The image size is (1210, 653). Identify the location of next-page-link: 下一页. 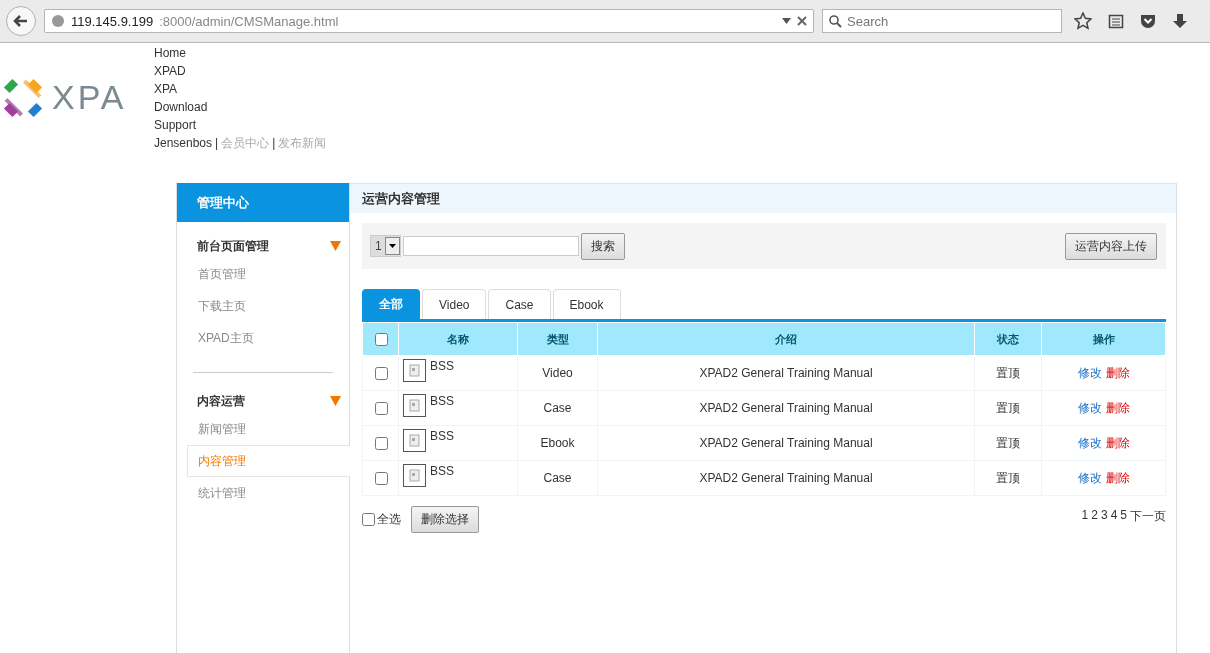
(1148, 516).